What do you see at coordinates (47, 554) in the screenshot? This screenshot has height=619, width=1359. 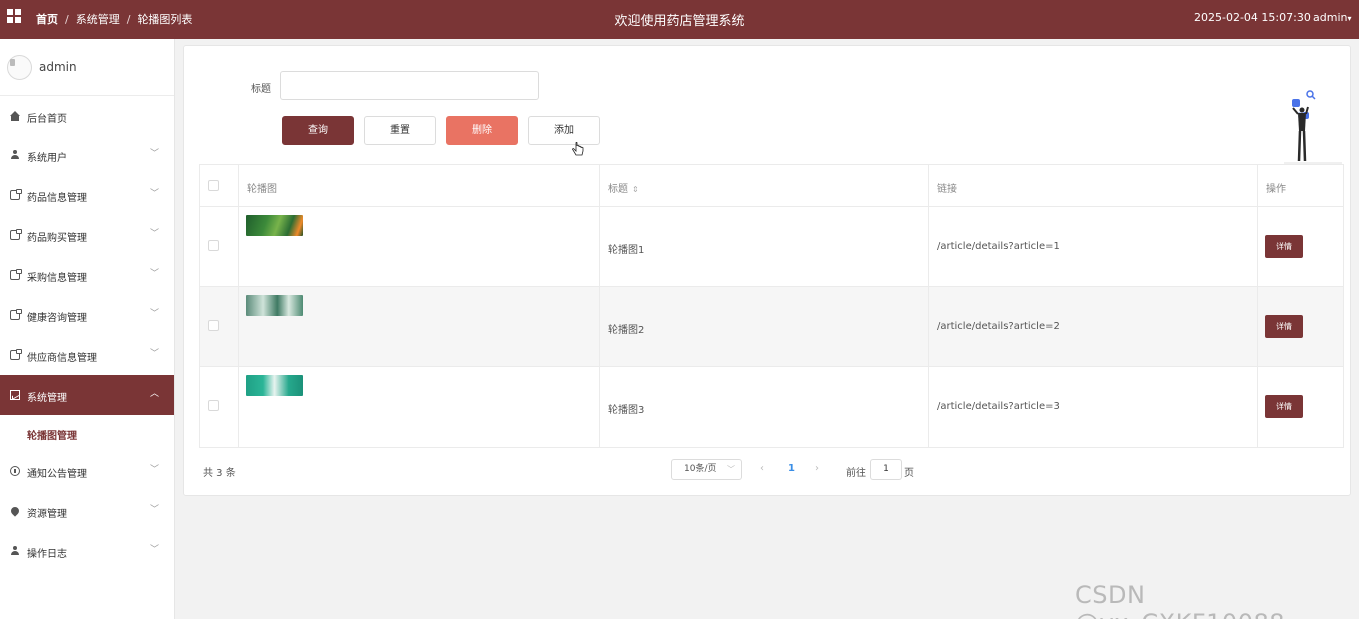 I see `sidebar-item-label: 操作日志` at bounding box center [47, 554].